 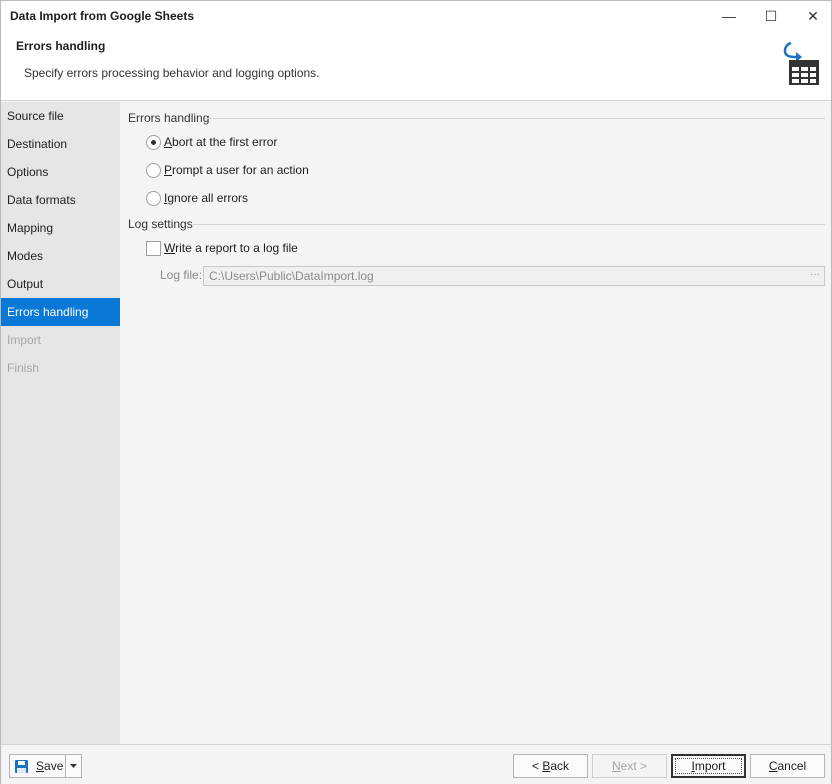 What do you see at coordinates (102, 16) in the screenshot?
I see `window-title: Data Import from Google Sheets` at bounding box center [102, 16].